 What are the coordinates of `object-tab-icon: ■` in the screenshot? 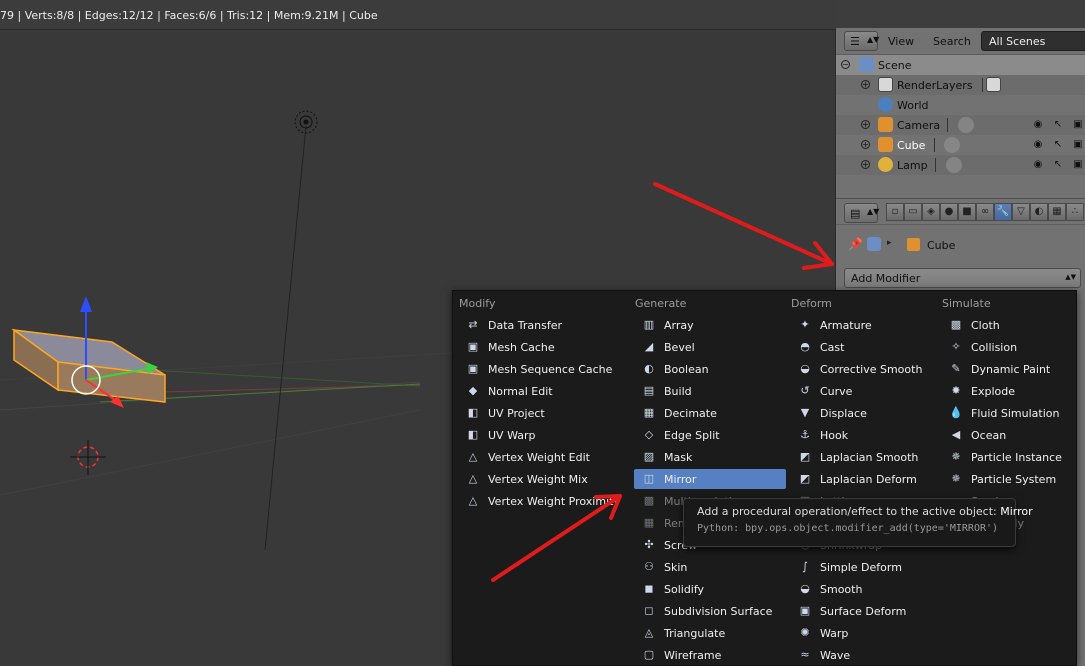 It's located at (967, 212).